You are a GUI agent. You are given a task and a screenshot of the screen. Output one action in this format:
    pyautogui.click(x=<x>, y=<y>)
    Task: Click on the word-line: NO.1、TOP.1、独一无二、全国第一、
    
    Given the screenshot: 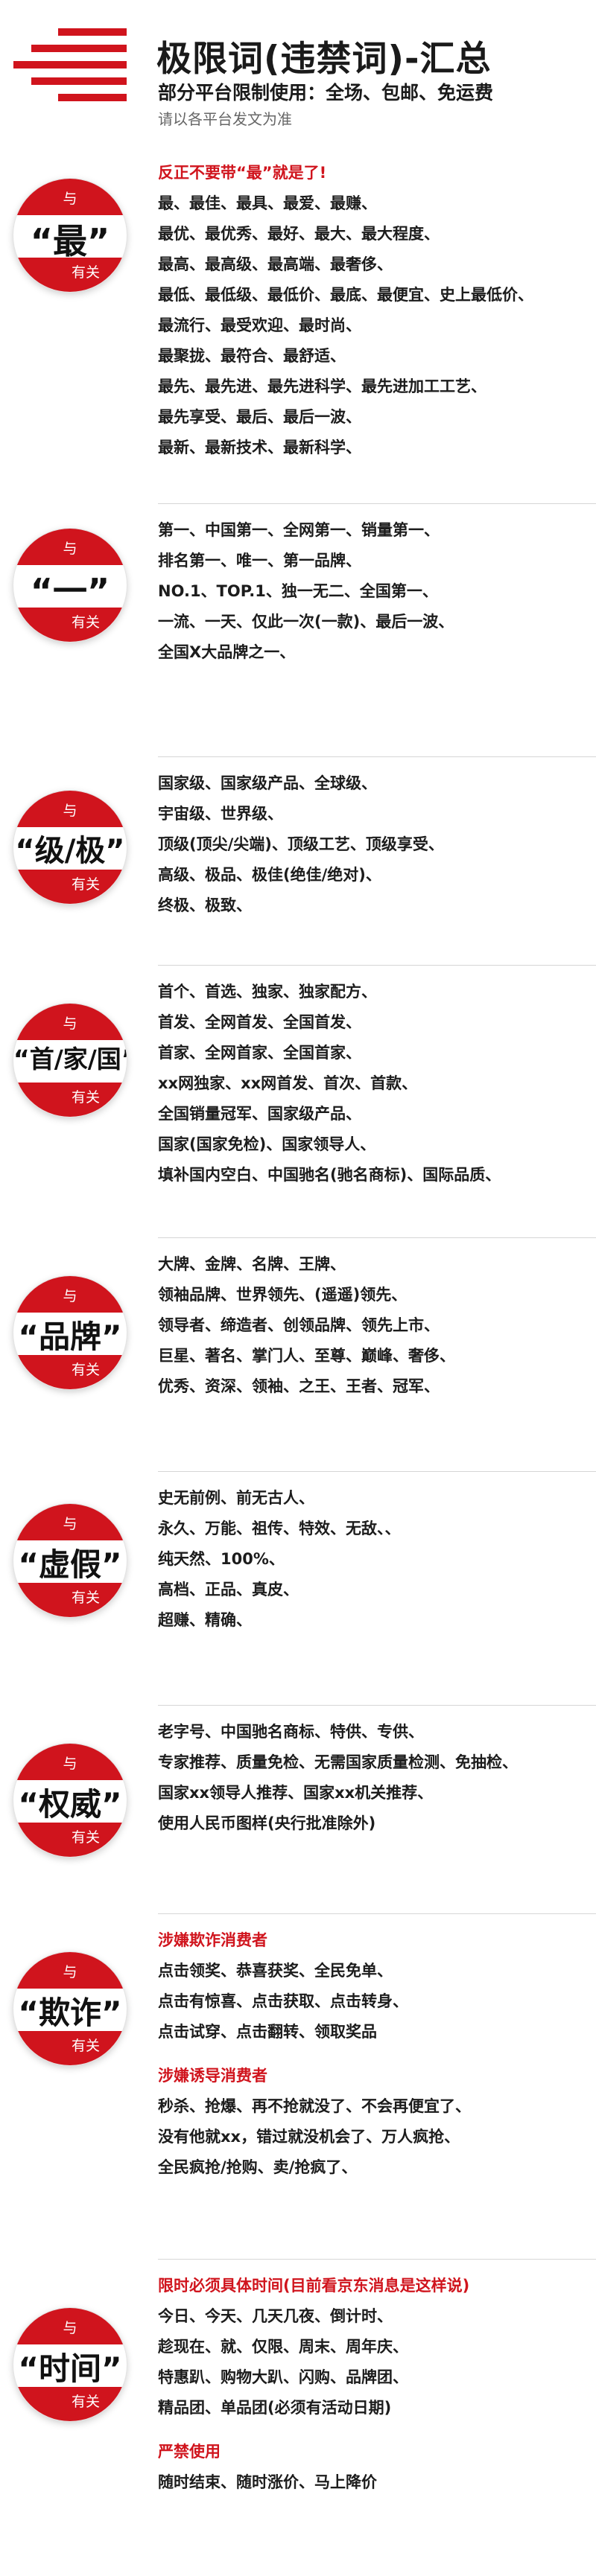 What is the action you would take?
    pyautogui.click(x=298, y=591)
    